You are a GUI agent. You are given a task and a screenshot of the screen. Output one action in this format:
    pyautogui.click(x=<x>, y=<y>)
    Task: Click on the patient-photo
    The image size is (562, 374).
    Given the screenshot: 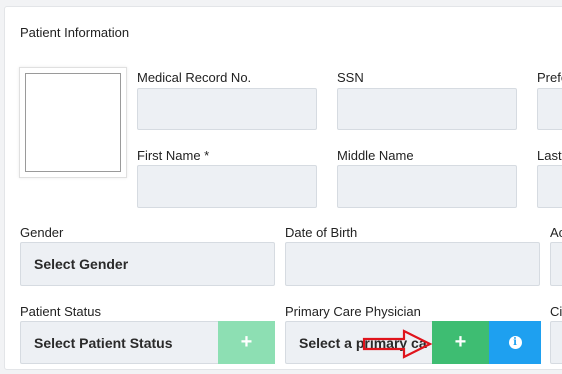 What is the action you would take?
    pyautogui.click(x=73, y=122)
    